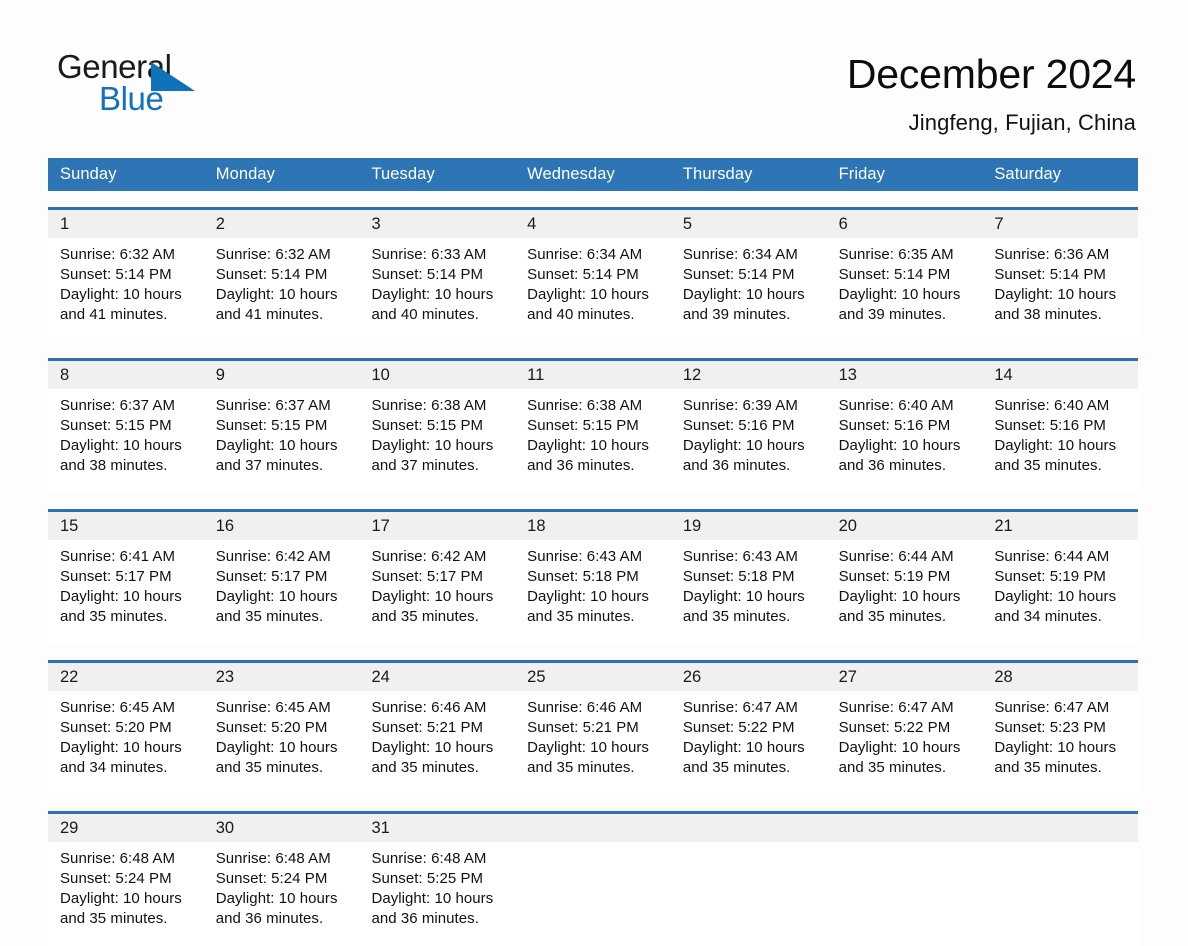 Image resolution: width=1188 pixels, height=946 pixels. Describe the element at coordinates (1060, 375) in the screenshot. I see `day-number: 14` at that location.